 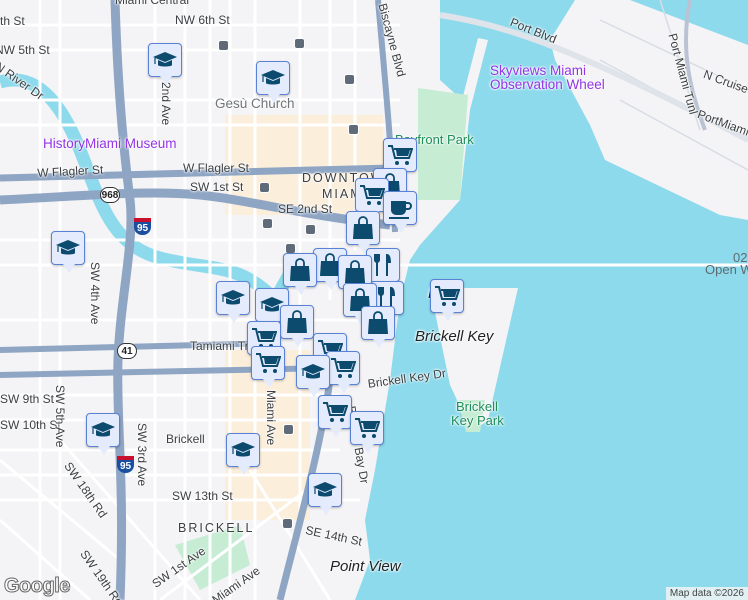 What do you see at coordinates (152, 3) in the screenshot?
I see `map-label: Miami Central` at bounding box center [152, 3].